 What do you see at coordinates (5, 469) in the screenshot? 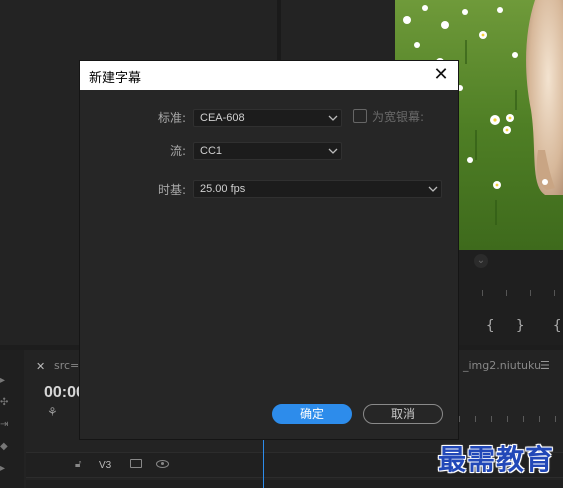
I see `slip-tool-icon: ▸` at bounding box center [5, 469].